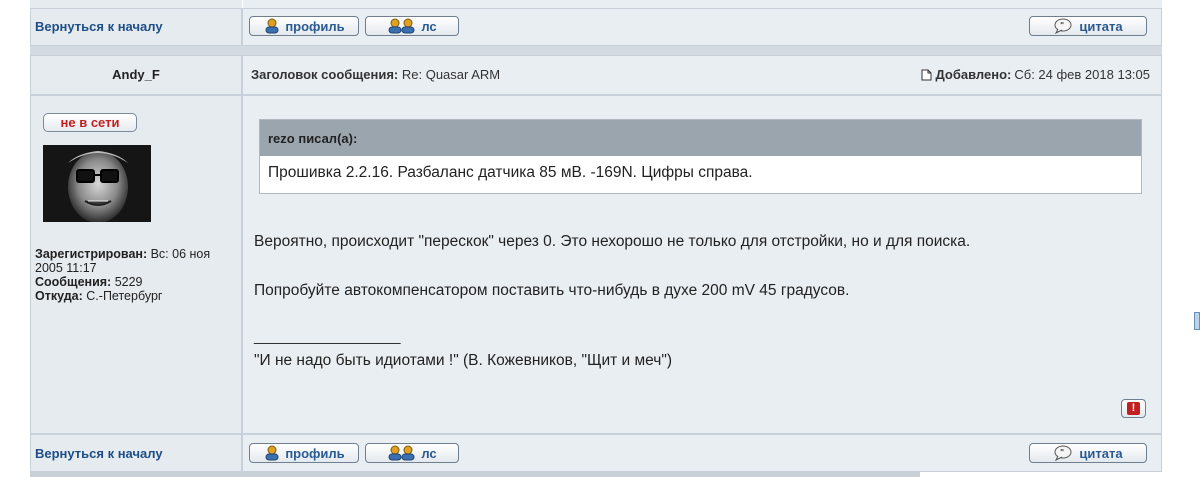 Image resolution: width=1200 pixels, height=477 pixels. What do you see at coordinates (475, 474) in the screenshot?
I see `bottom-divider` at bounding box center [475, 474].